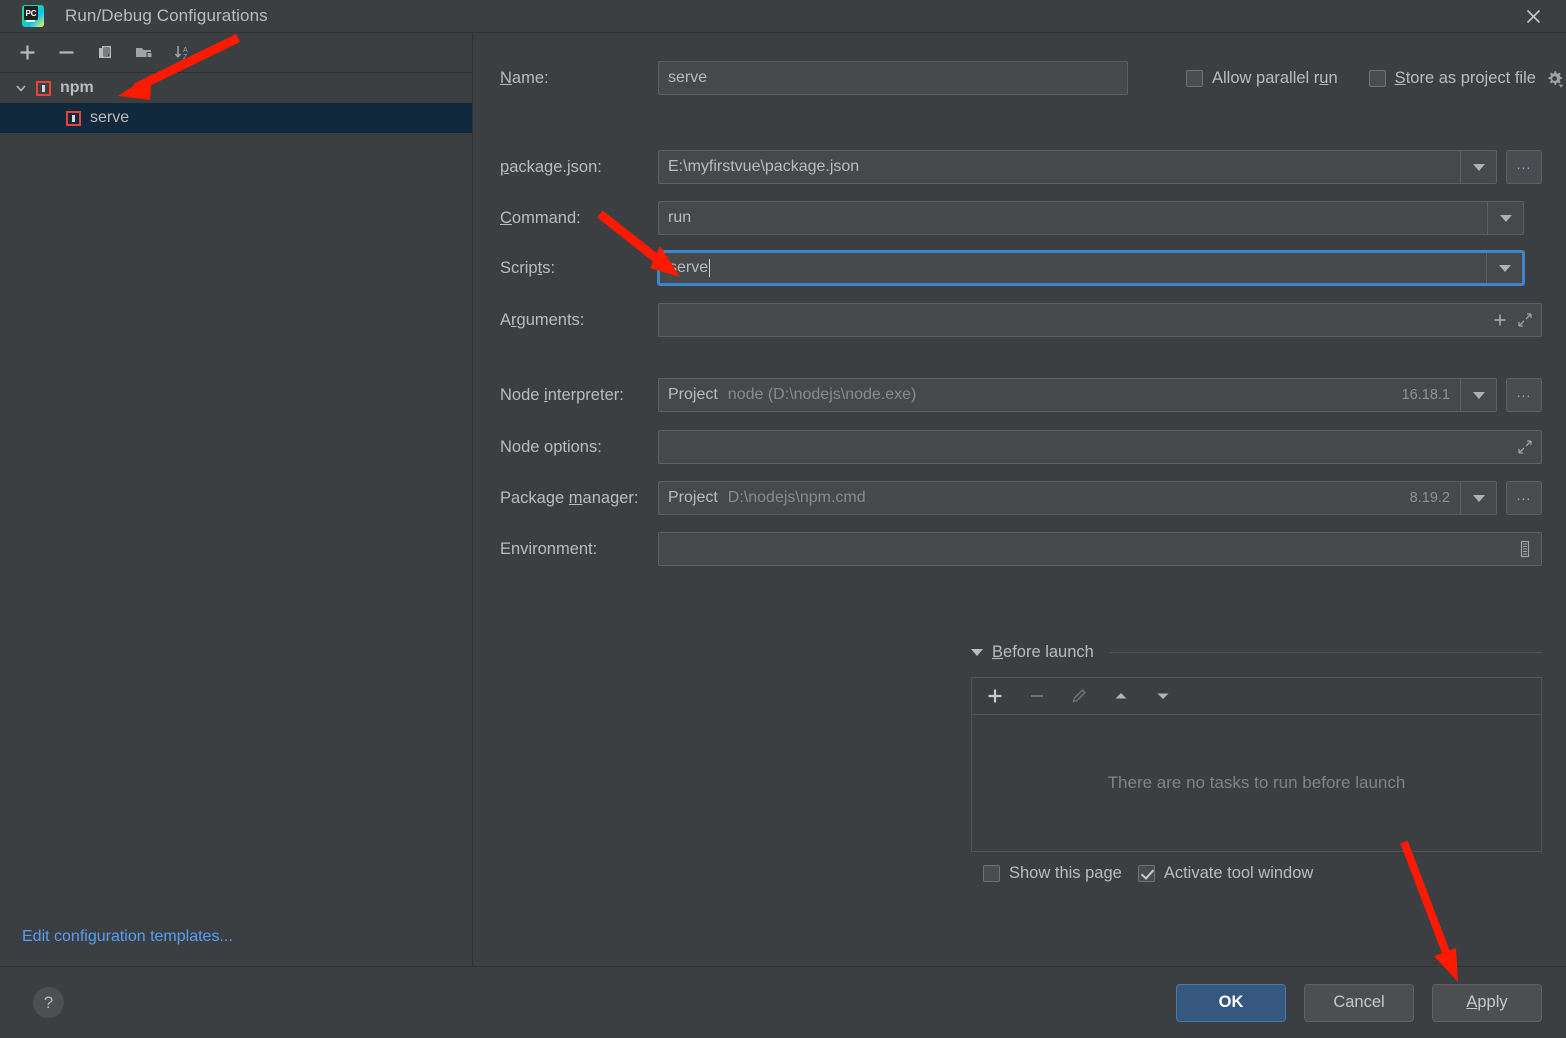  What do you see at coordinates (549, 548) in the screenshot?
I see `environment-label: Environment:` at bounding box center [549, 548].